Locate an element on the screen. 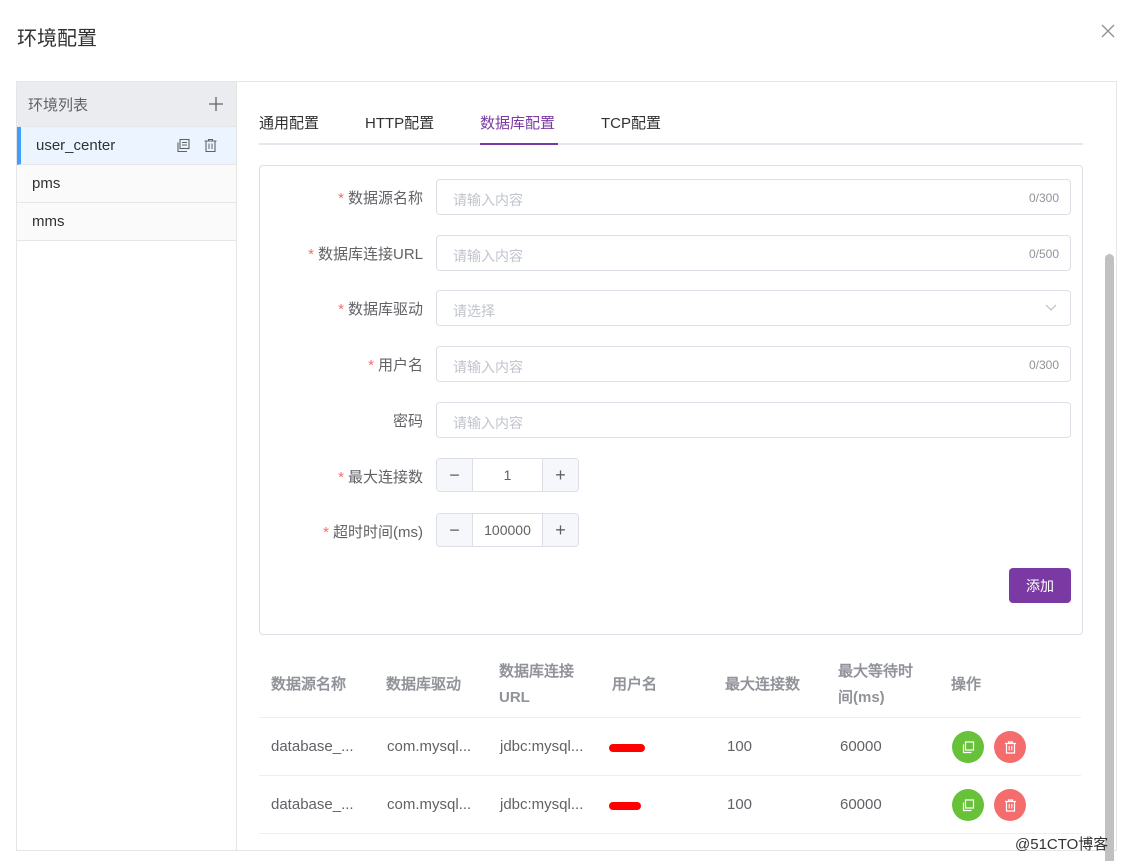 The image size is (1125, 861). db-url-input: 请输入内容 0/500 is located at coordinates (753, 253).